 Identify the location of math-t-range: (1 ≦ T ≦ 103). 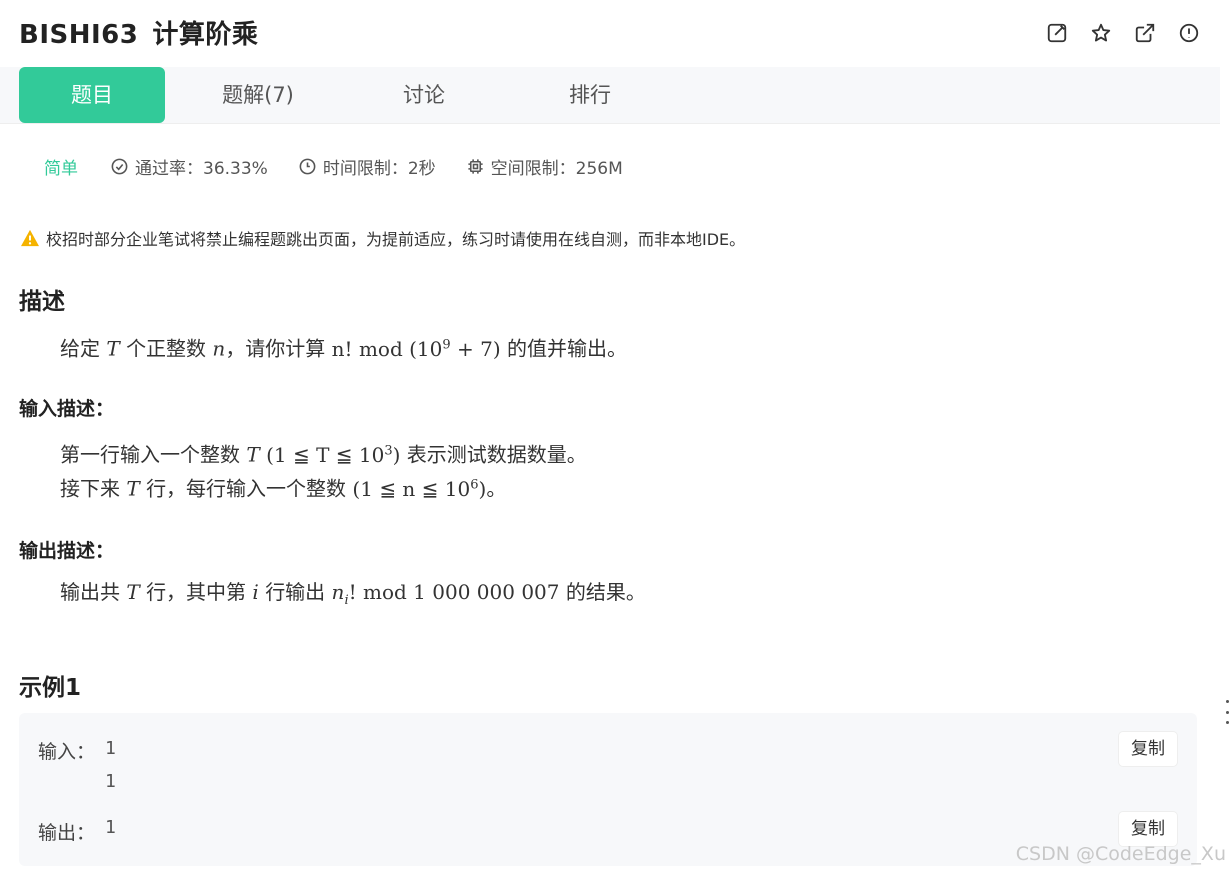
(333, 454).